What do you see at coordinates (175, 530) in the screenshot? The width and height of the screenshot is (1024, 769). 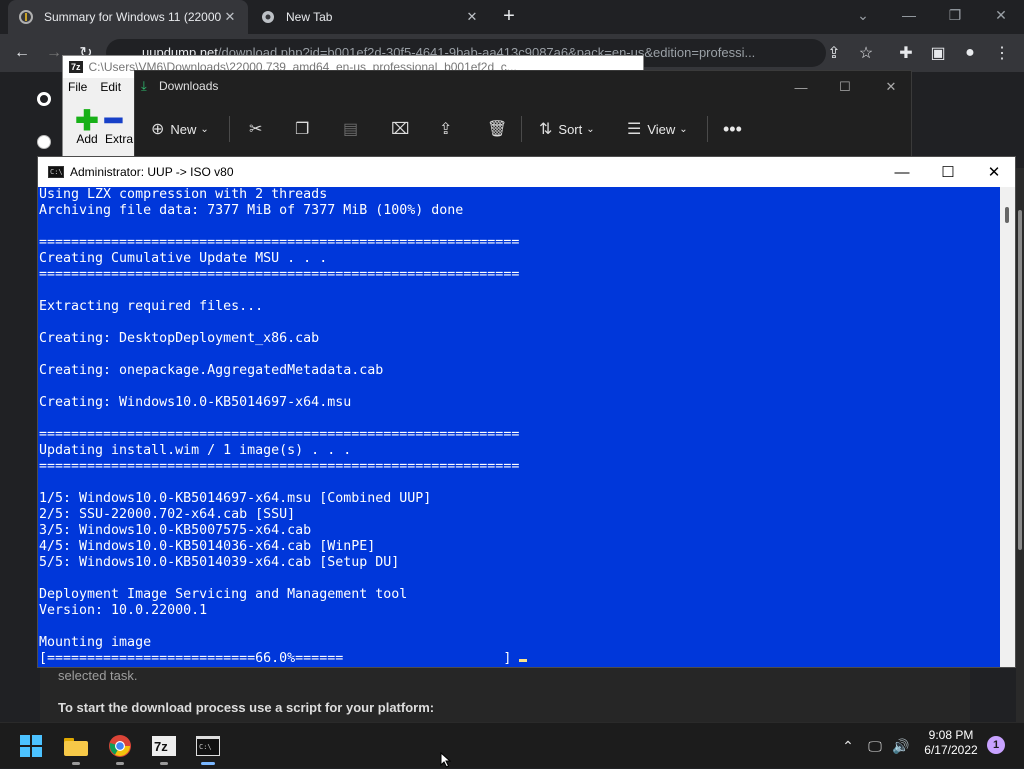 I see `console-line: 3/5: Windows10.0-KB5007575-x64.cab` at bounding box center [175, 530].